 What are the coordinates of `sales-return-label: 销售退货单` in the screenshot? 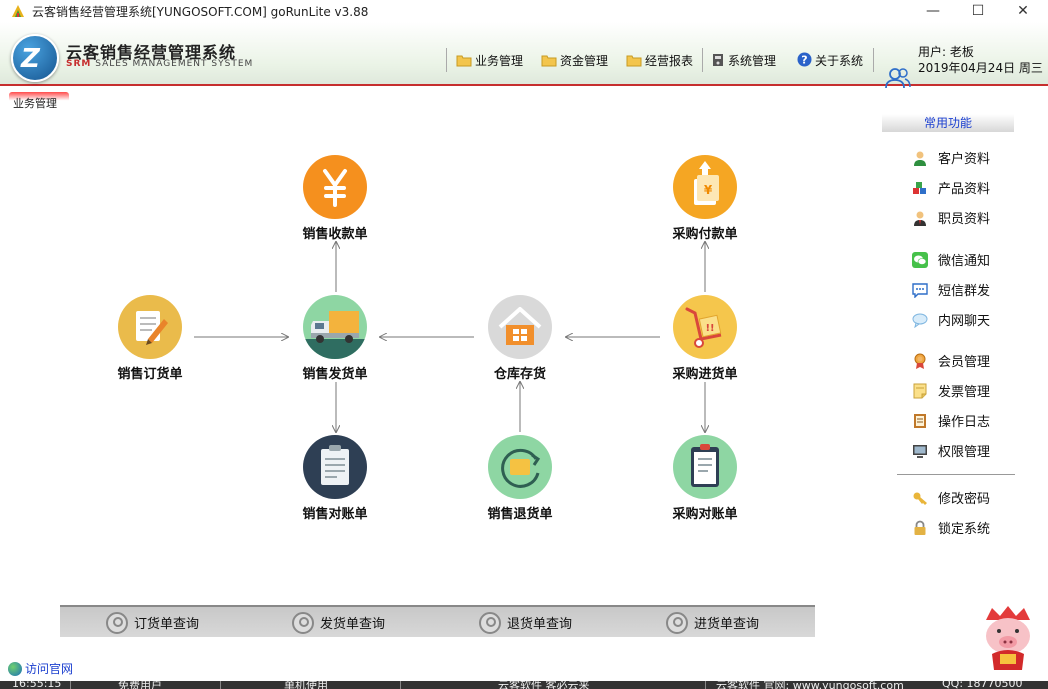 It's located at (520, 514).